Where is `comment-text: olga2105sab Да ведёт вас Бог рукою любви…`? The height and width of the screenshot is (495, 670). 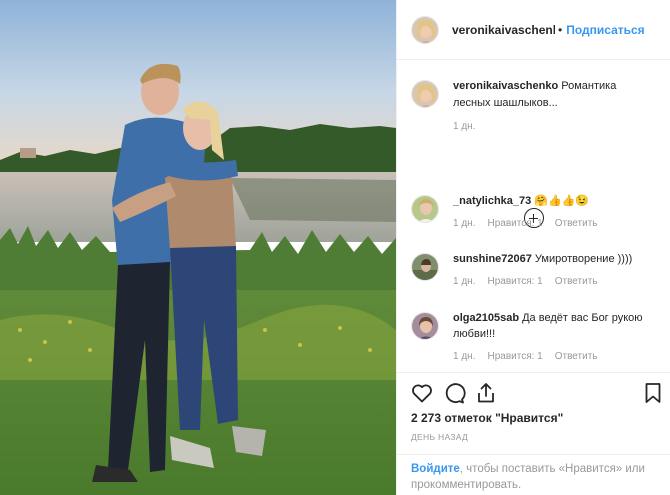
comment-text: olga2105sab Да ведёт вас Бог рукою любви… is located at coordinates (553, 326).